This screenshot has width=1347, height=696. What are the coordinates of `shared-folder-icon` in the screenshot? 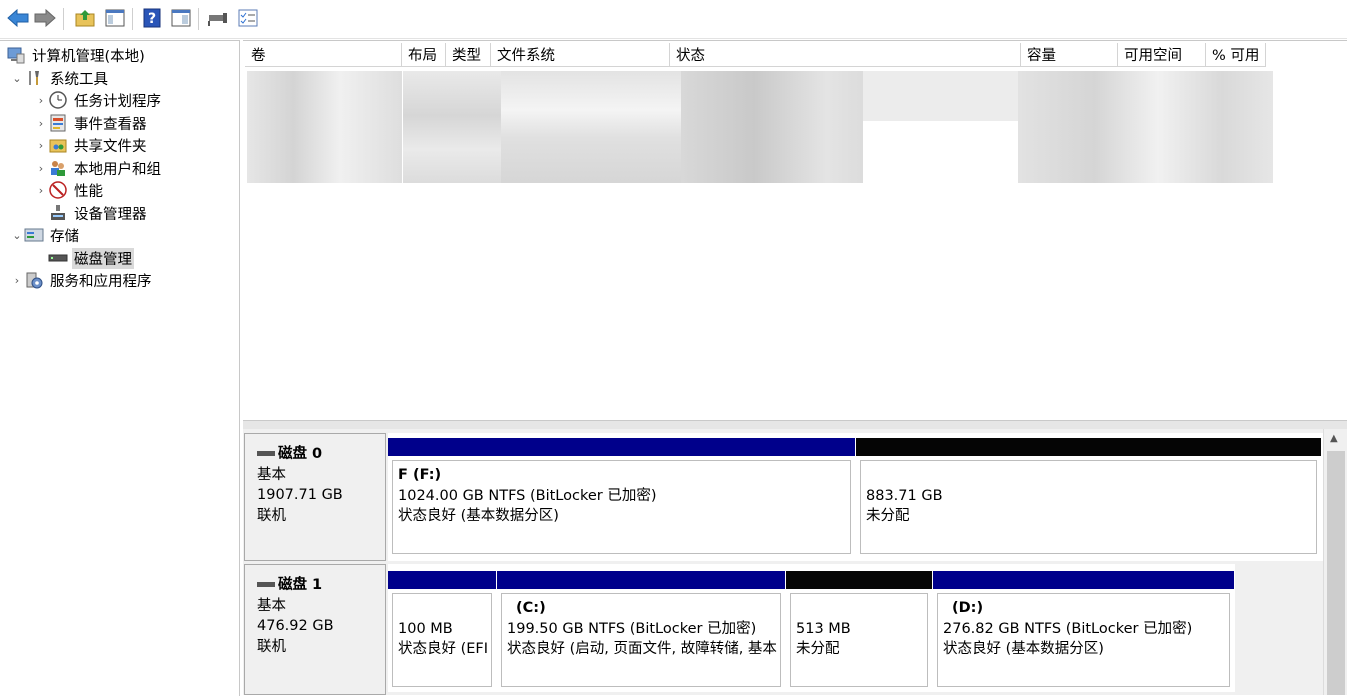 It's located at (58, 145).